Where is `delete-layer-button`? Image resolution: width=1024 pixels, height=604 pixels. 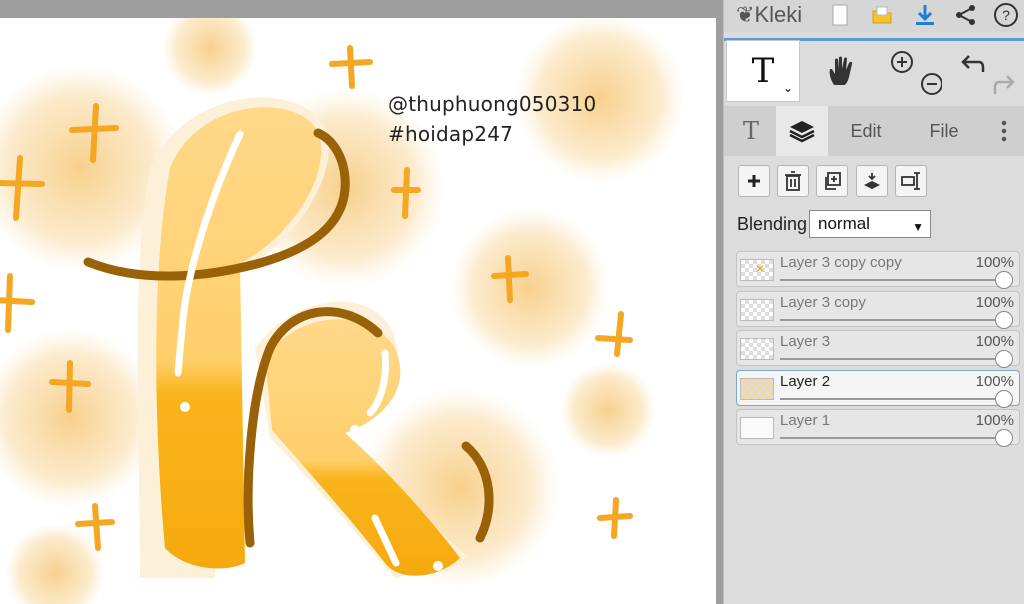 delete-layer-button is located at coordinates (793, 181).